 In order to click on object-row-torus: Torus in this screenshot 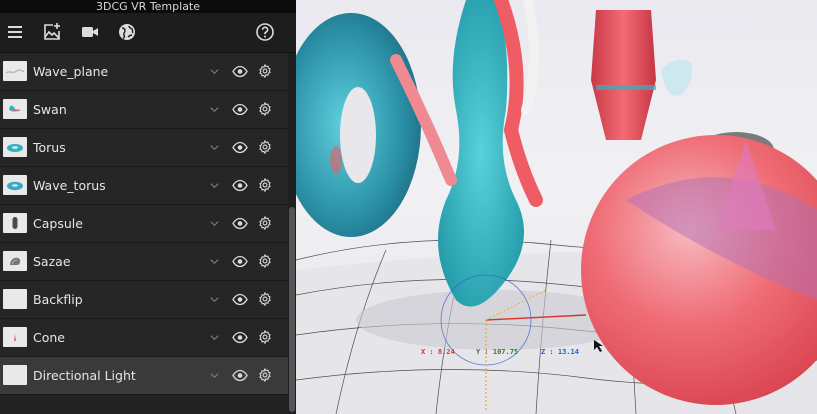, I will do `click(144, 148)`.